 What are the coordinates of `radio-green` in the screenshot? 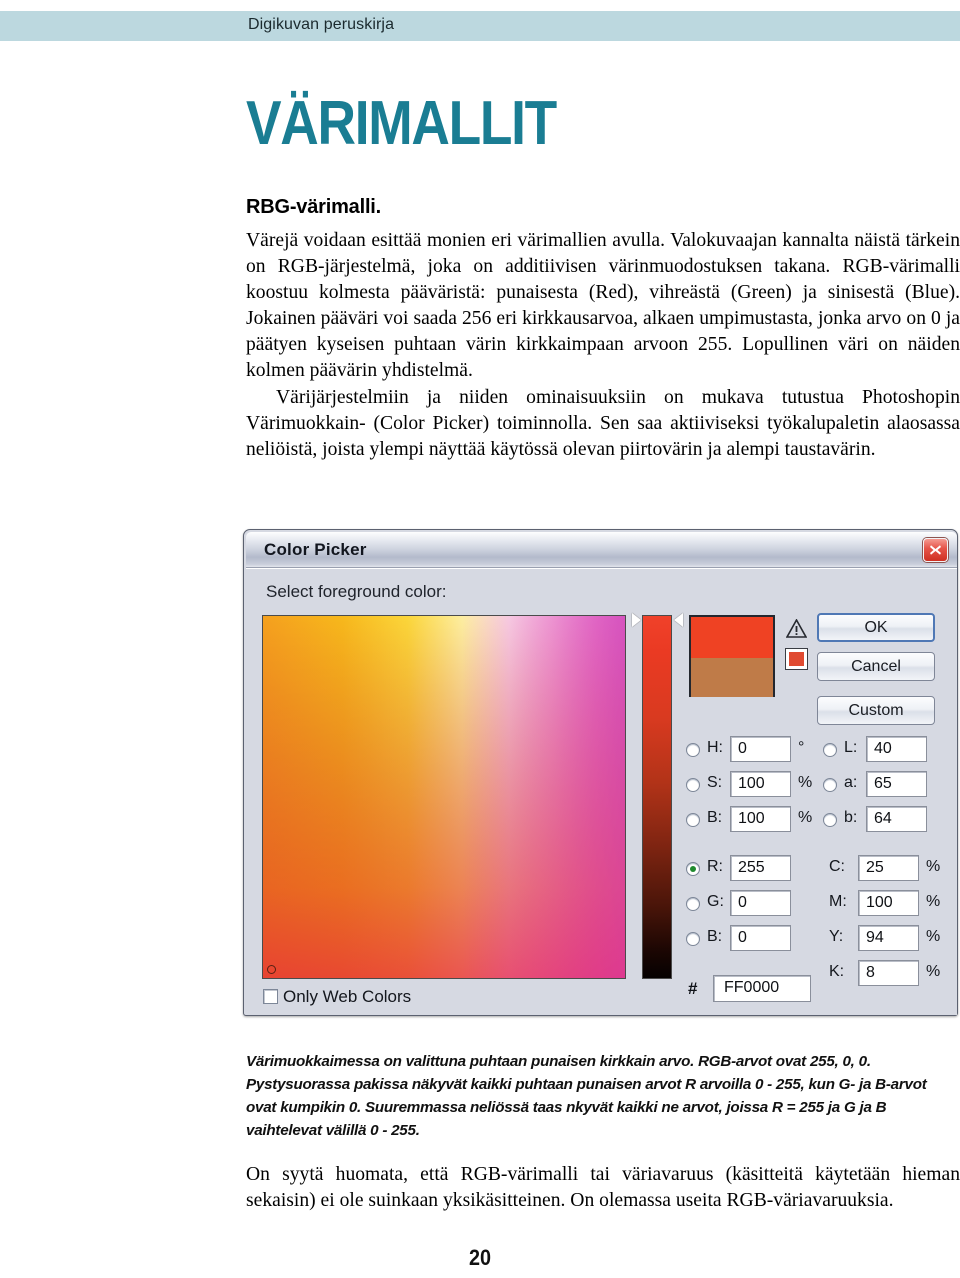 It's located at (693, 904).